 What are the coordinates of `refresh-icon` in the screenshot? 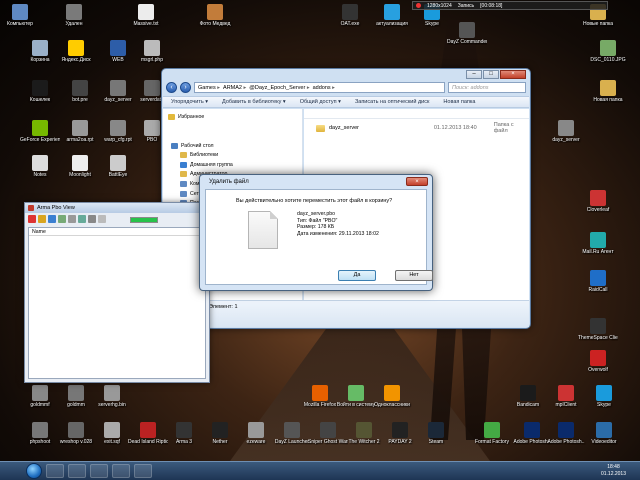 It's located at (82, 219).